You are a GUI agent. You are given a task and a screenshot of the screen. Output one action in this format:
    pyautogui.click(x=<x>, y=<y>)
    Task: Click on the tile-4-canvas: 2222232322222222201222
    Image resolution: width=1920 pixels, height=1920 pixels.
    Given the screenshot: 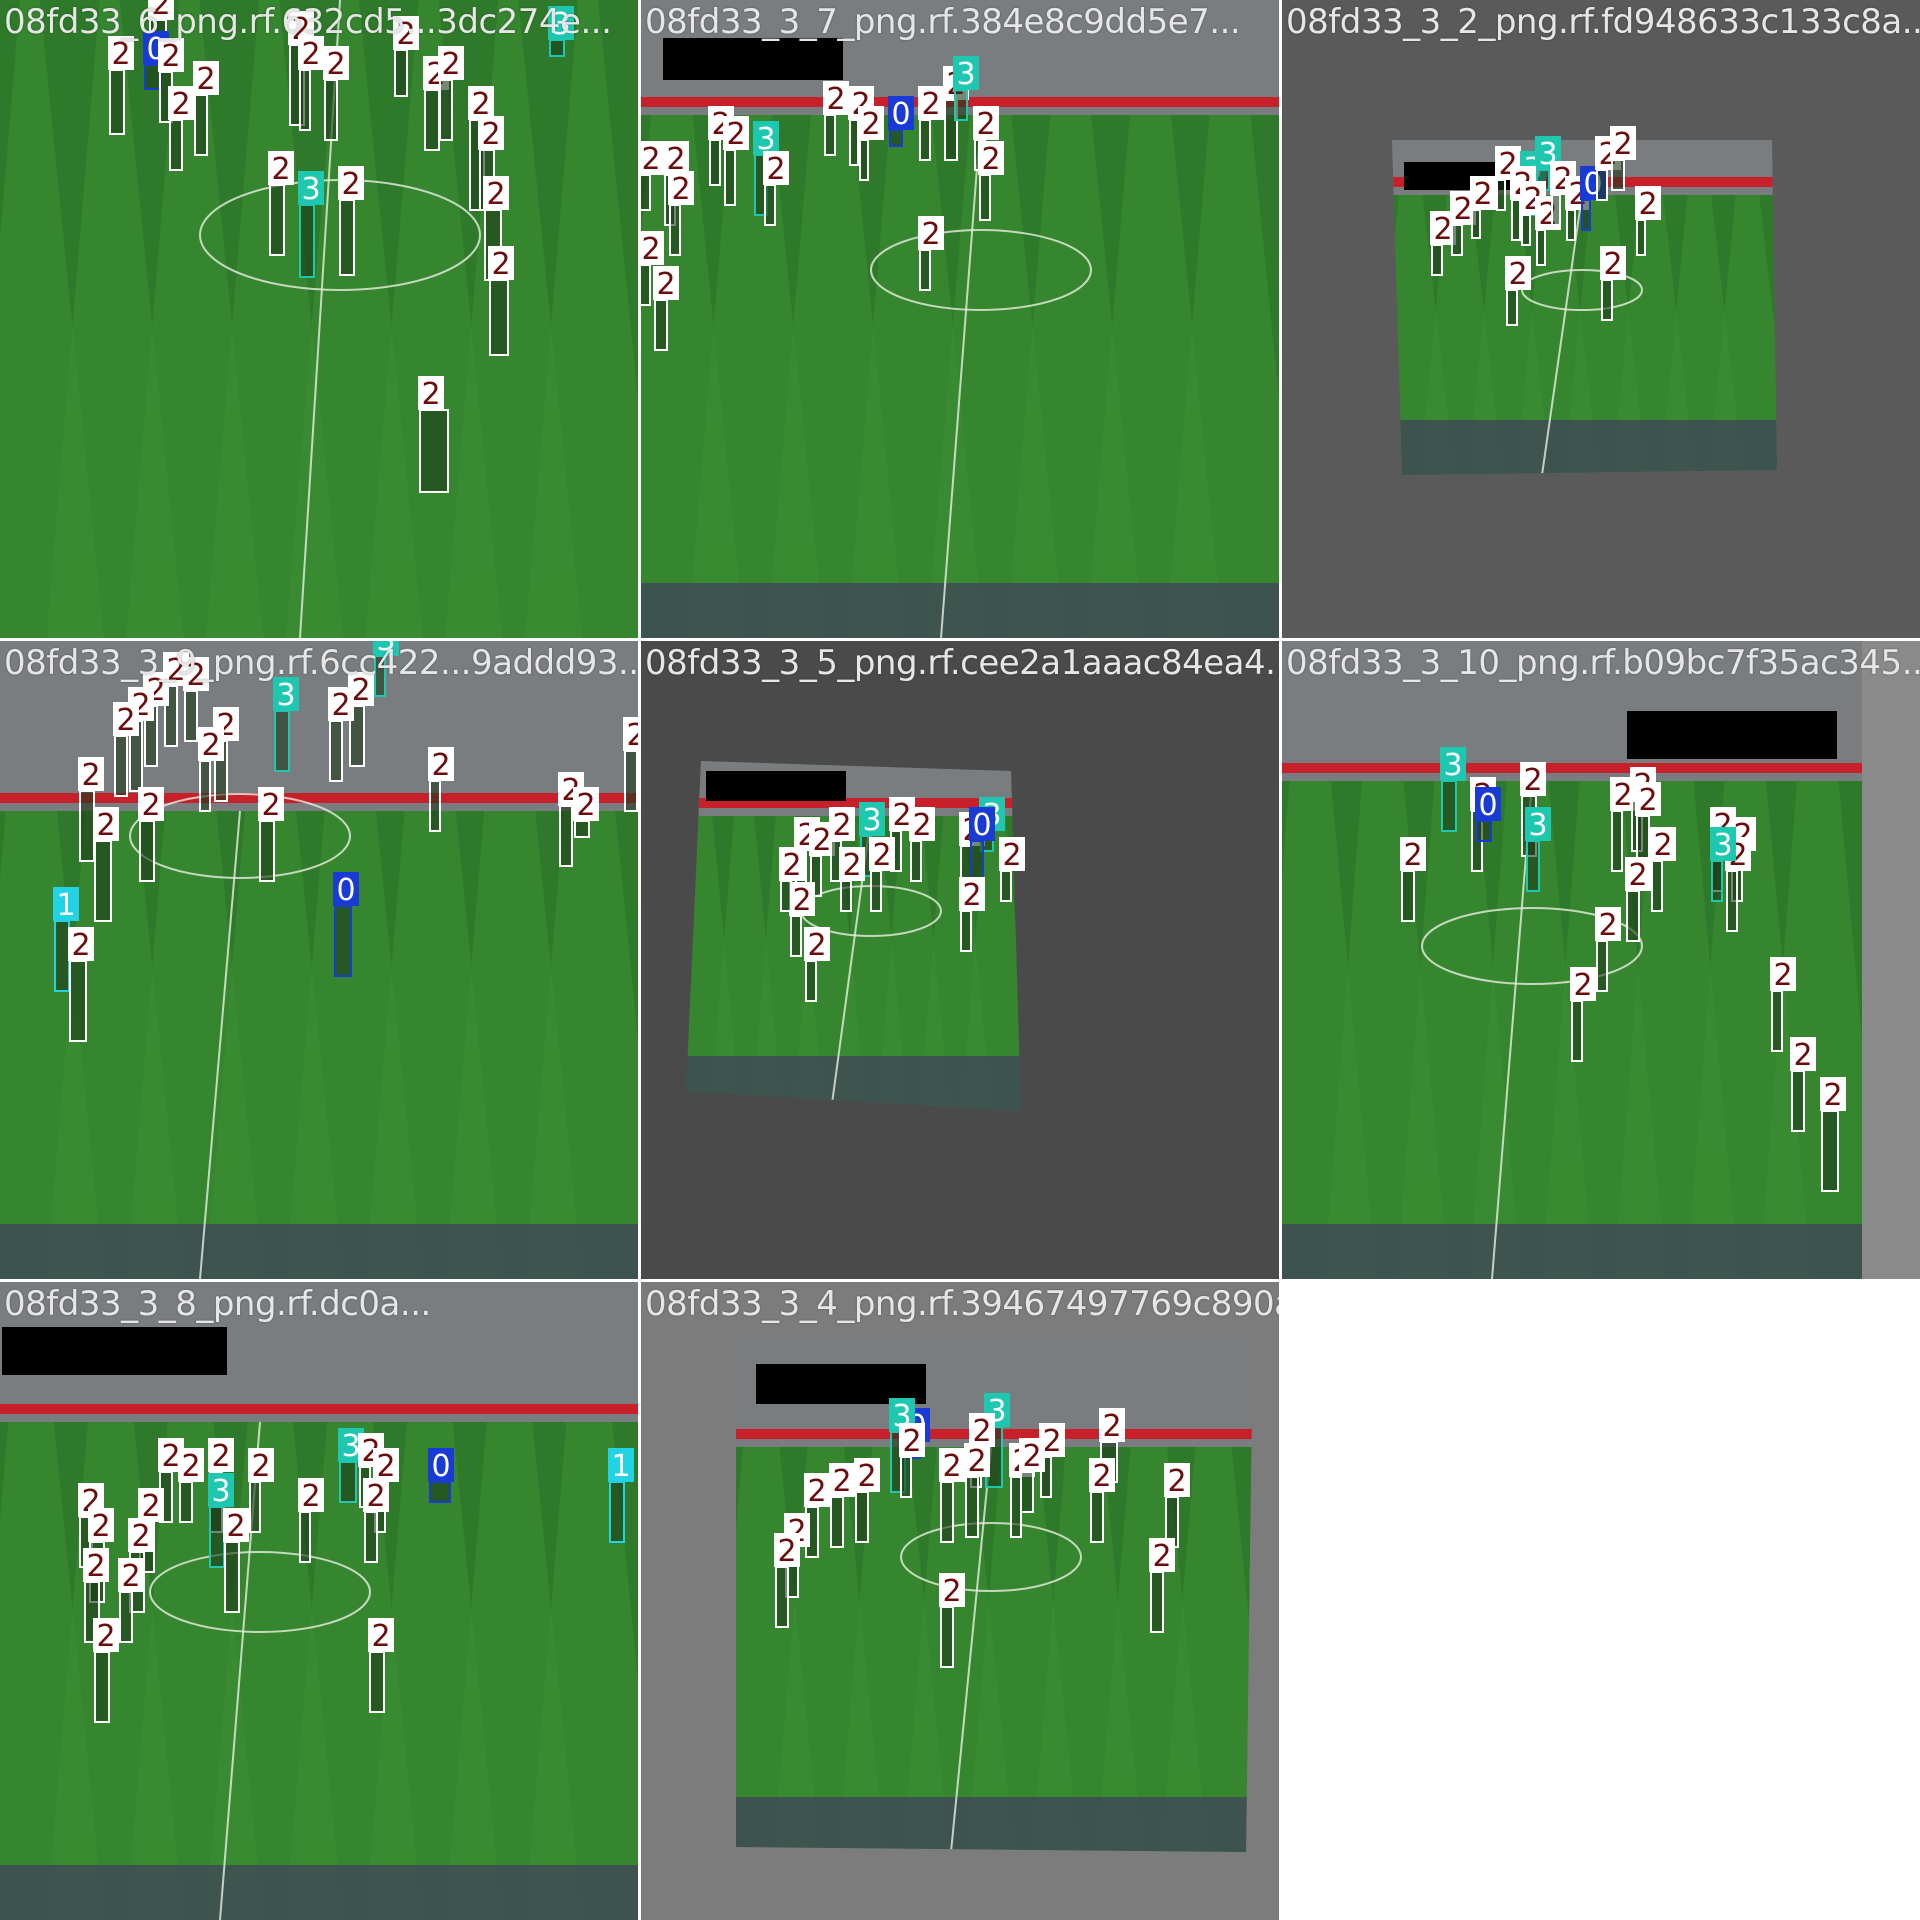 What is the action you would take?
    pyautogui.click(x=319, y=960)
    